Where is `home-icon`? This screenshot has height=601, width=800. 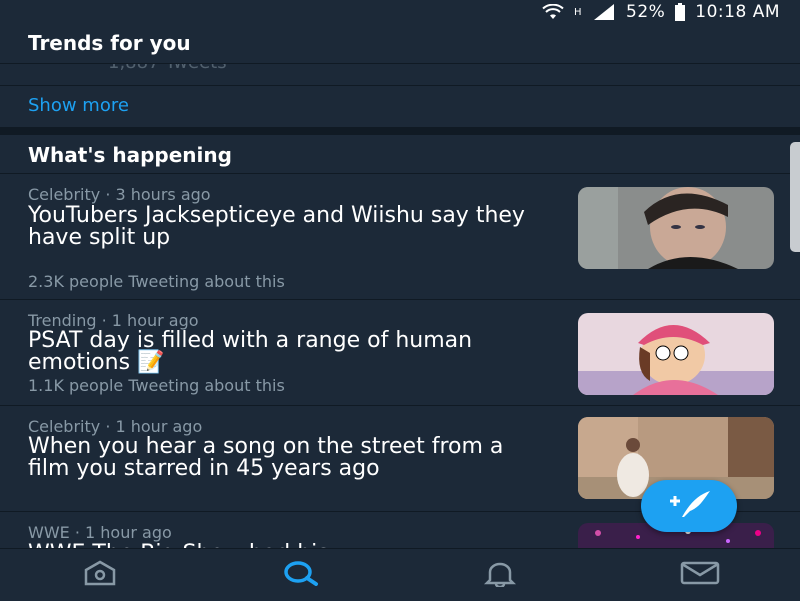 home-icon is located at coordinates (100, 575).